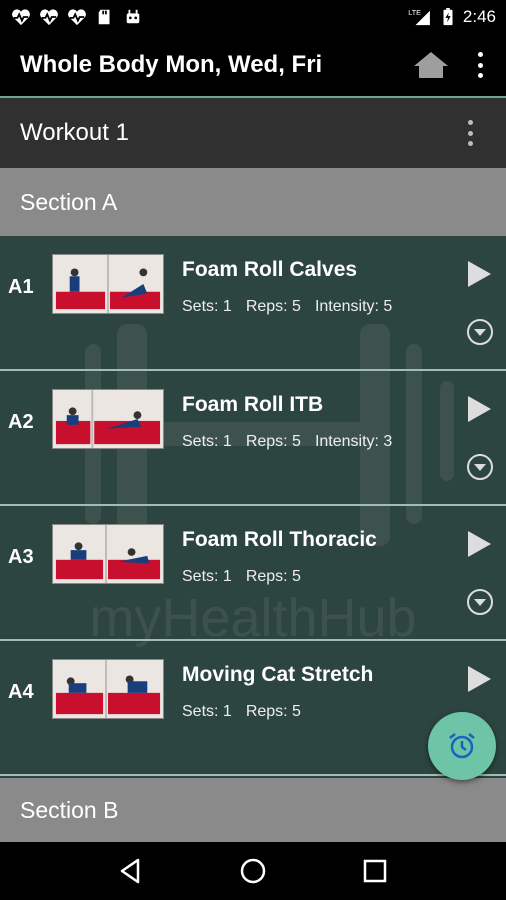 Image resolution: width=506 pixels, height=900 pixels. Describe the element at coordinates (353, 441) in the screenshot. I see `intensity-label: Intensity: 3` at that location.